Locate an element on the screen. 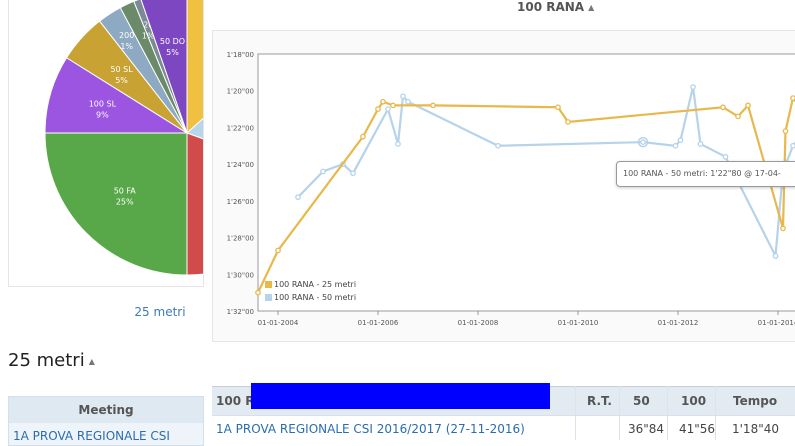  pie-label: 50 SL is located at coordinates (121, 69).